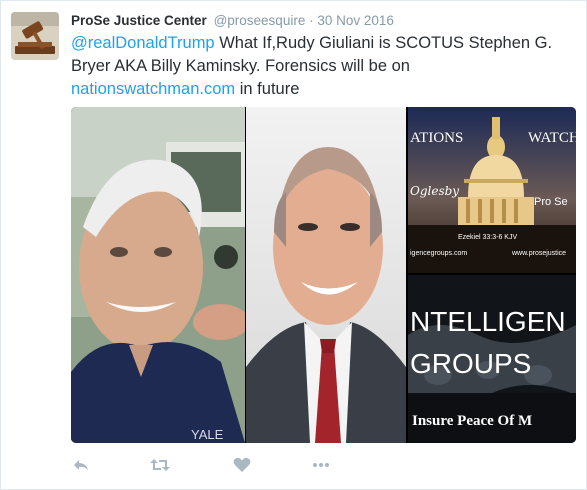 Image resolution: width=587 pixels, height=490 pixels. What do you see at coordinates (538, 253) in the screenshot?
I see `url-right: www.prosejustice` at bounding box center [538, 253].